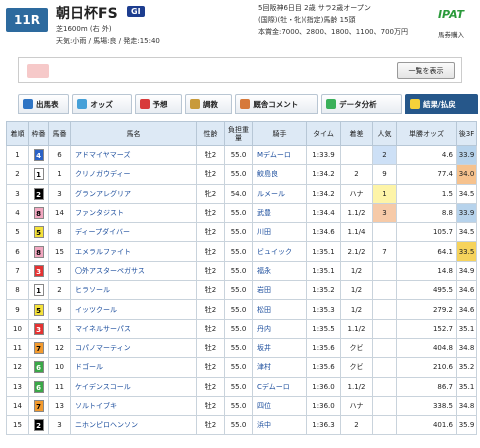 The height and width of the screenshot is (448, 480). Describe the element at coordinates (133, 193) in the screenshot. I see `horse-name-link: グランアレグリア` at that location.